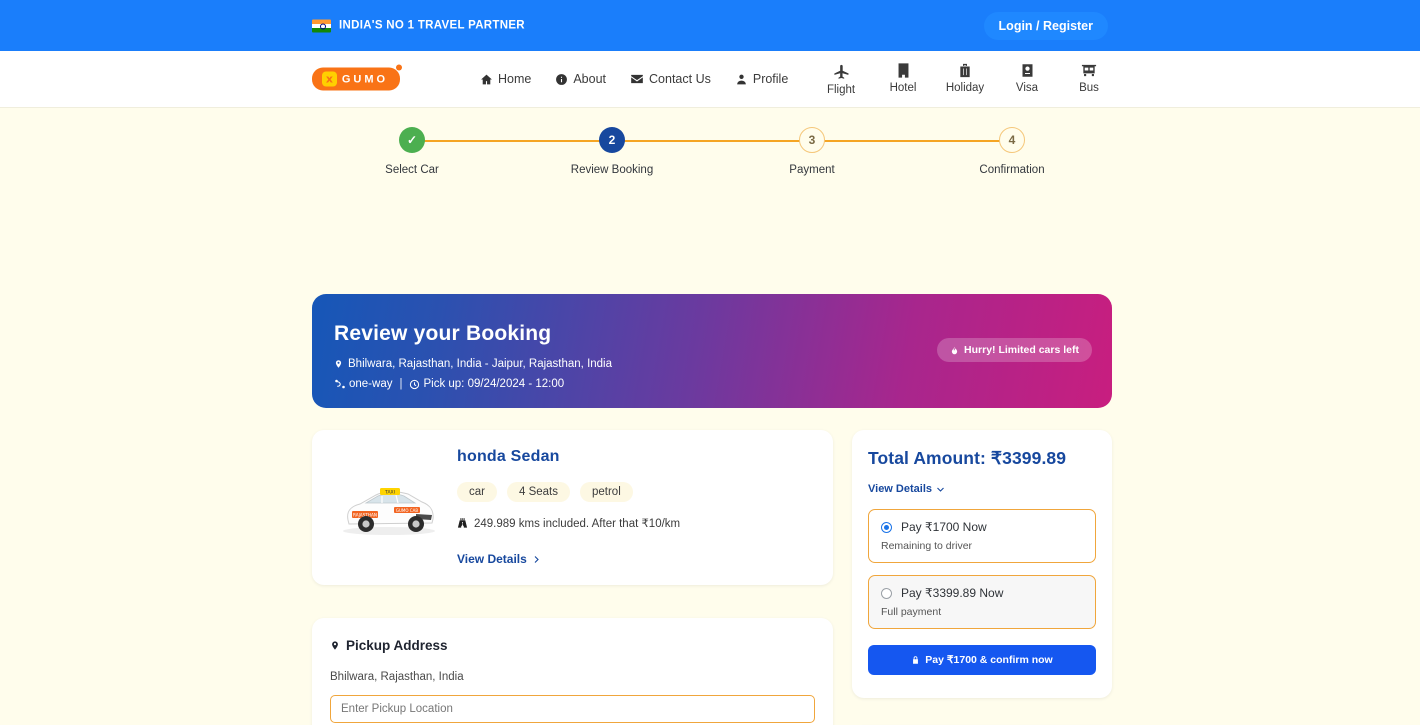 Image resolution: width=1420 pixels, height=725 pixels. Describe the element at coordinates (965, 70) in the screenshot. I see `suitcase-icon` at that location.